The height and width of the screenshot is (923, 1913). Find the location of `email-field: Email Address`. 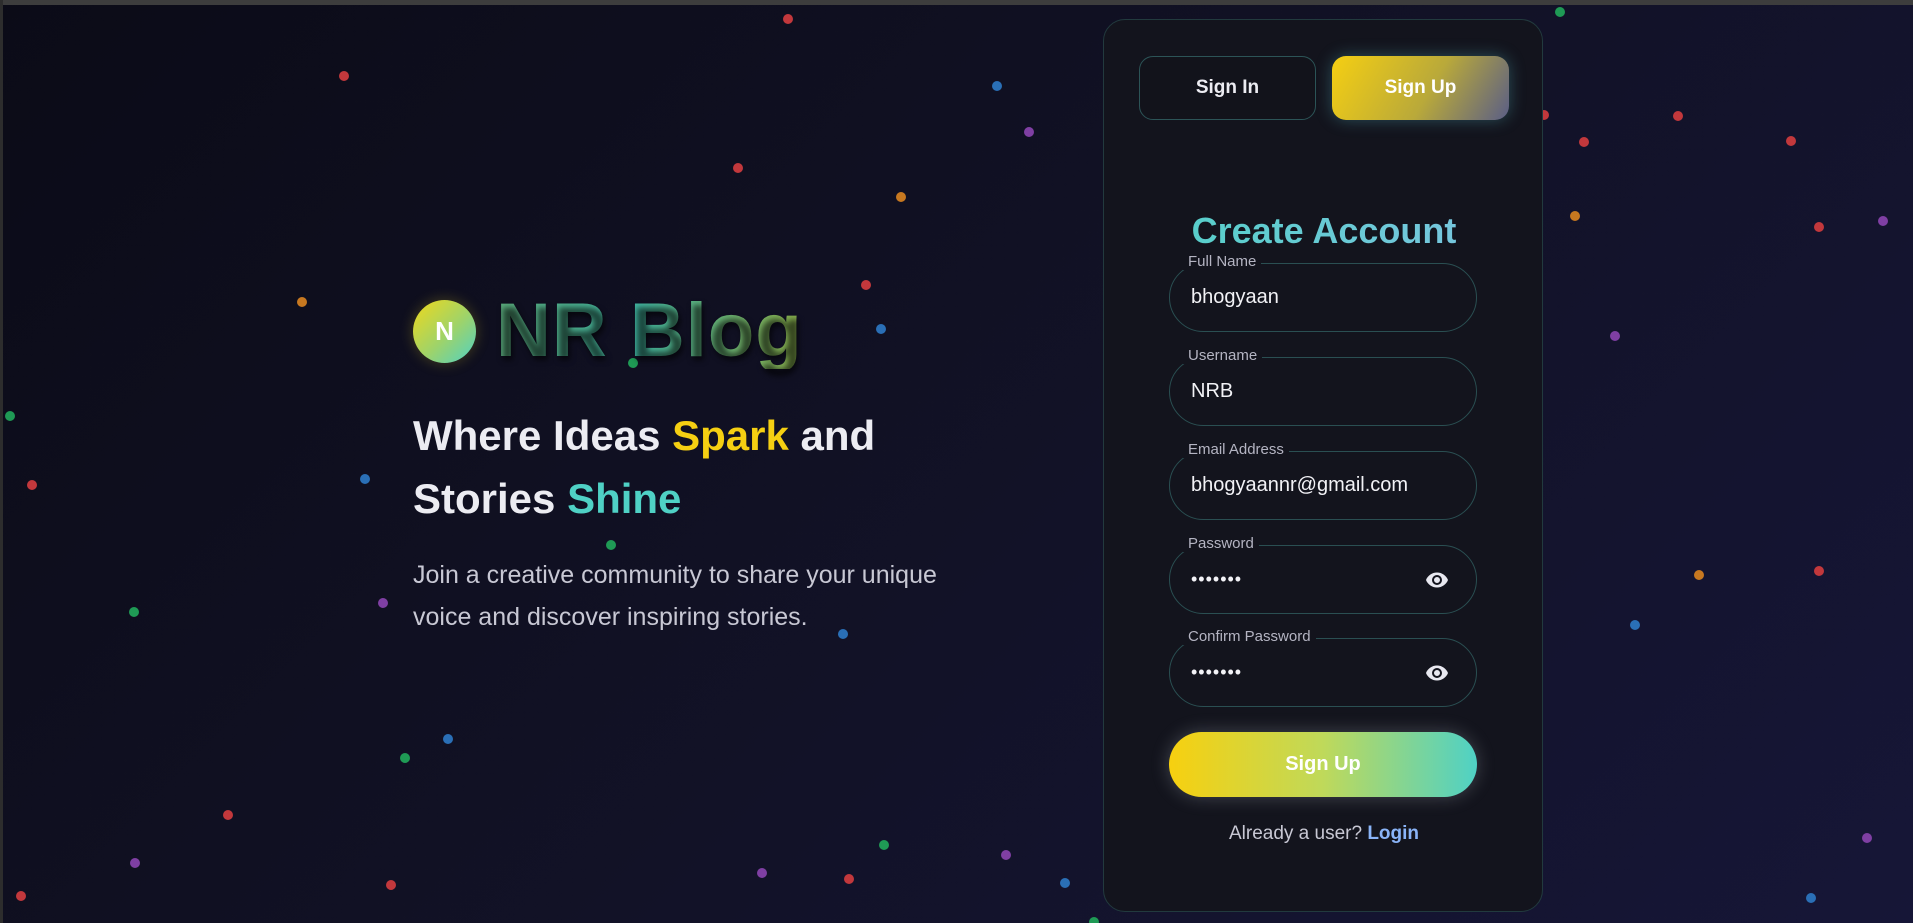

email-field: Email Address is located at coordinates (1323, 480).